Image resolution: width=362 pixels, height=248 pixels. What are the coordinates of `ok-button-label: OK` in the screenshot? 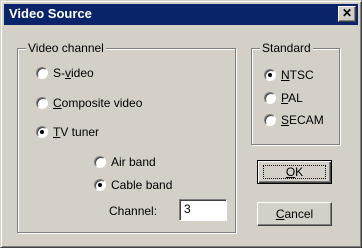 It's located at (294, 172).